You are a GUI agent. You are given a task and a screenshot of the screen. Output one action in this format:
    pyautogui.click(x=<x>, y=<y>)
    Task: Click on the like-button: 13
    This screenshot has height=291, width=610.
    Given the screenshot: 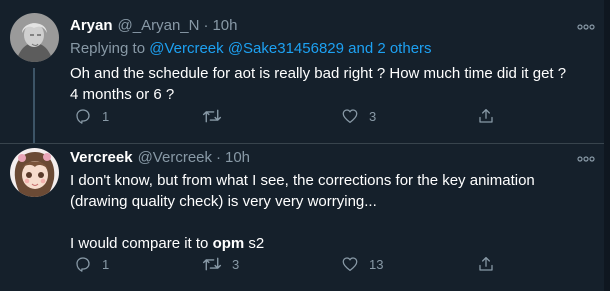 What is the action you would take?
    pyautogui.click(x=362, y=264)
    